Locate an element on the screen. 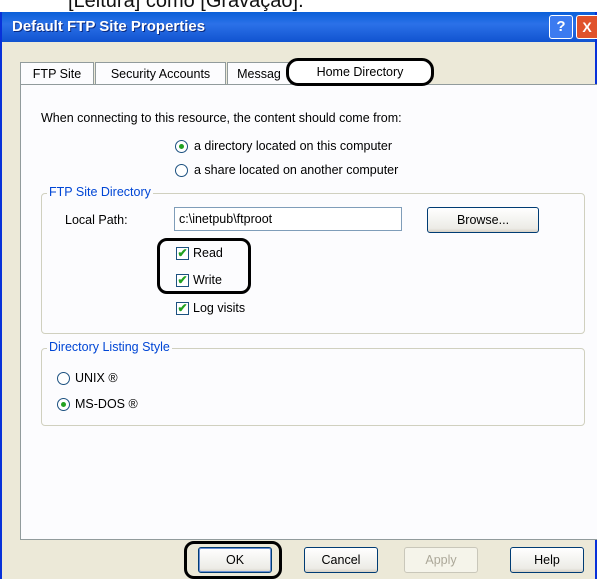 This screenshot has width=597, height=579. directory-listing-group is located at coordinates (313, 387).